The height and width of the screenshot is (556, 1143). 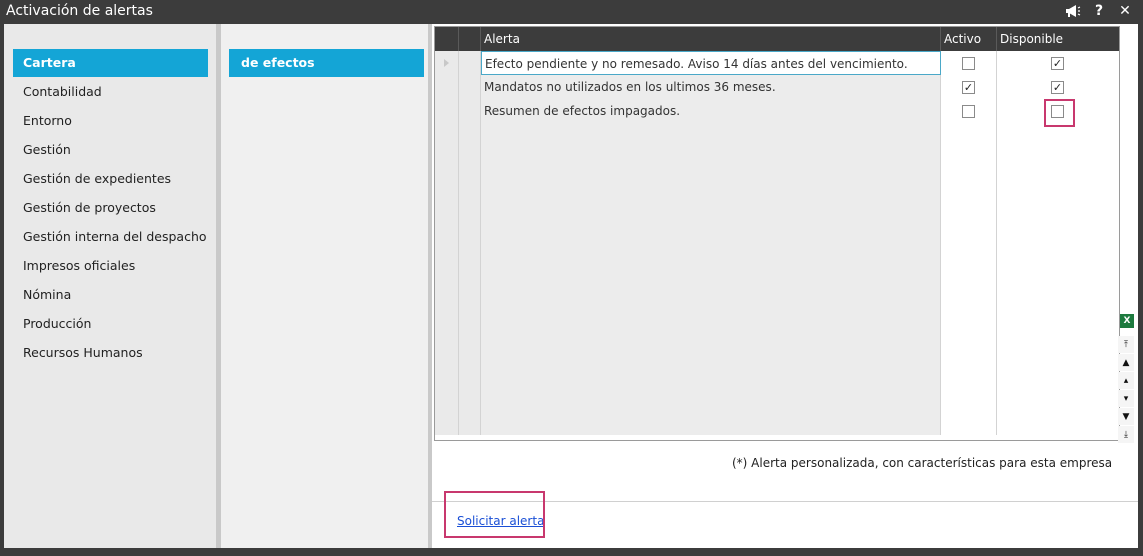 I want to click on header-alerta: Alerta, so click(x=711, y=39).